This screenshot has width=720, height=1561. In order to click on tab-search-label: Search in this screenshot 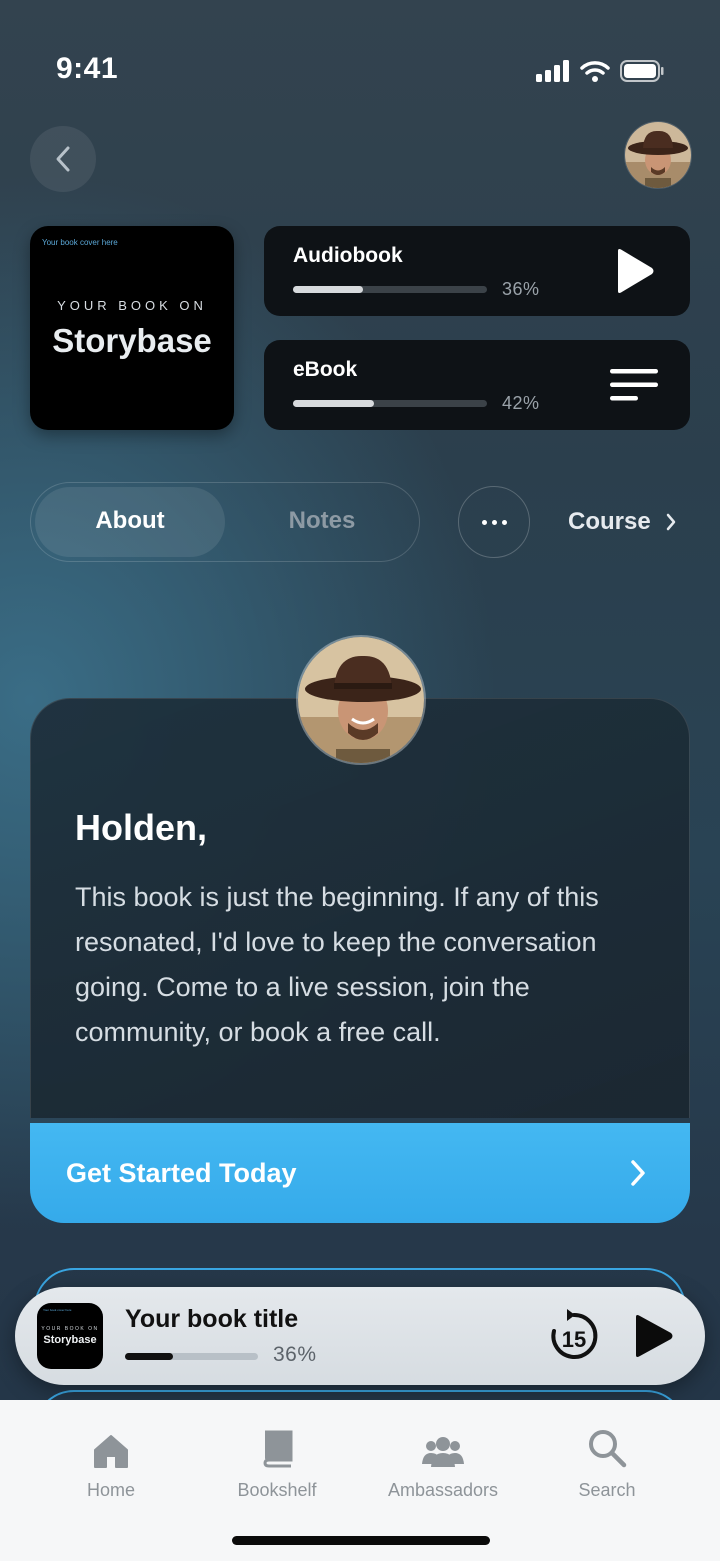, I will do `click(607, 1490)`.